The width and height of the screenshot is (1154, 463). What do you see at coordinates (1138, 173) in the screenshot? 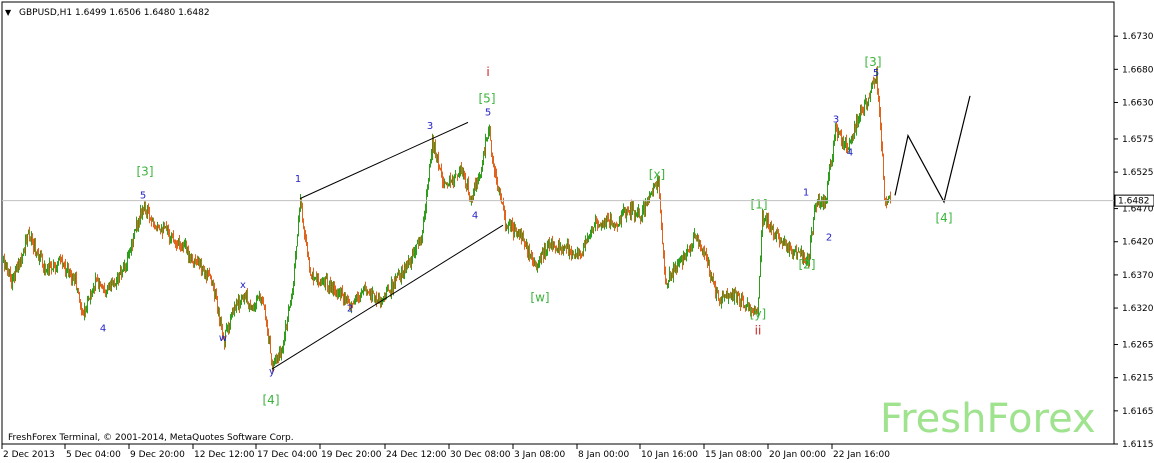
I see `price-tick-label: 1.6525` at bounding box center [1138, 173].